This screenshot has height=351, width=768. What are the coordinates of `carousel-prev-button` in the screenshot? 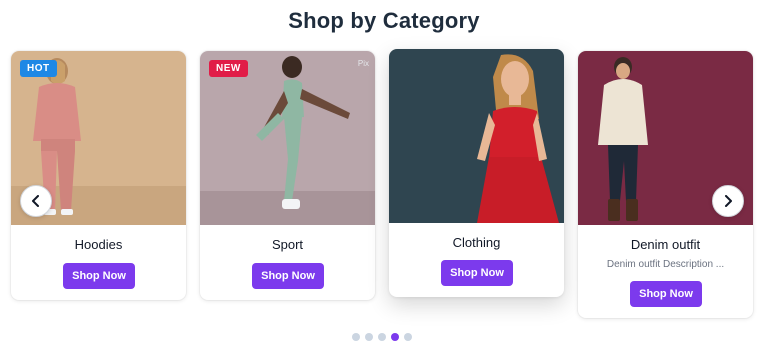 It's located at (36, 201).